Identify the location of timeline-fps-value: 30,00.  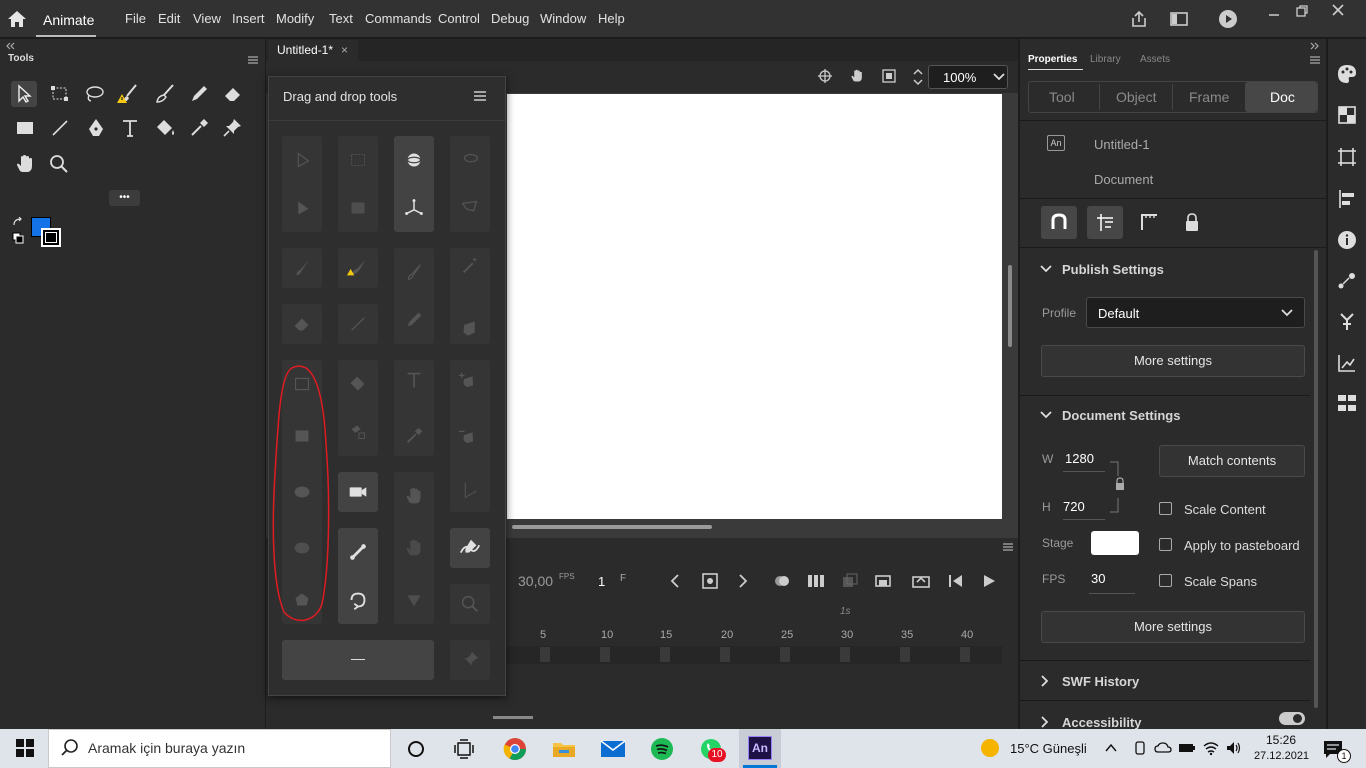
(535, 581).